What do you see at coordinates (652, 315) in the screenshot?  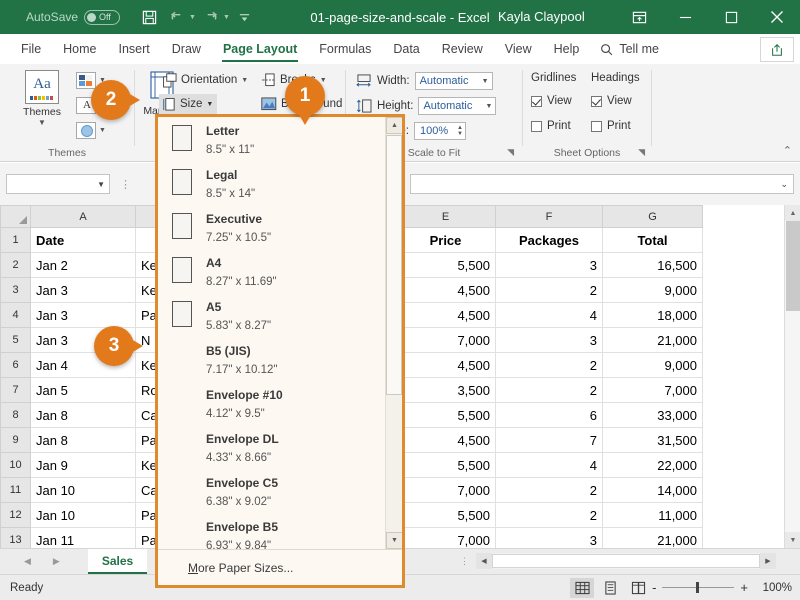 I see `cell-total: 18,000` at bounding box center [652, 315].